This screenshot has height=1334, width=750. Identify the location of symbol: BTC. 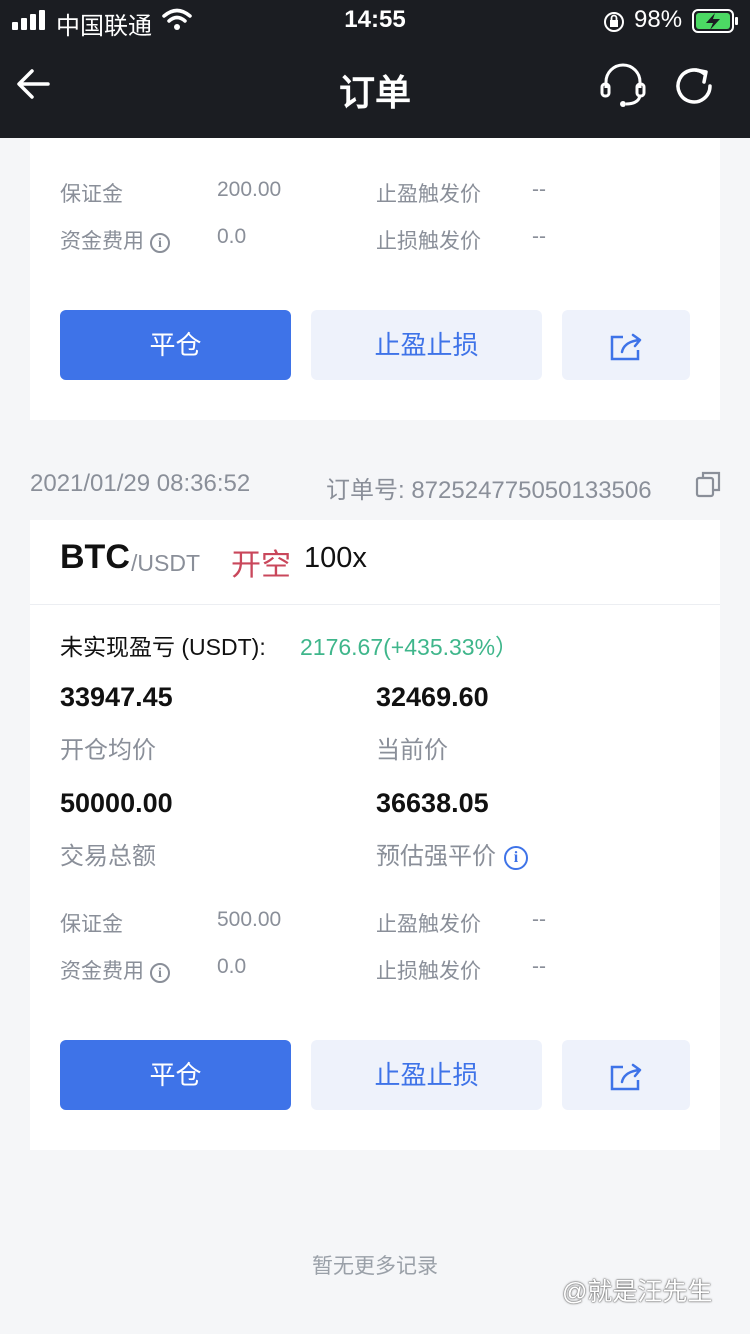
(95, 557).